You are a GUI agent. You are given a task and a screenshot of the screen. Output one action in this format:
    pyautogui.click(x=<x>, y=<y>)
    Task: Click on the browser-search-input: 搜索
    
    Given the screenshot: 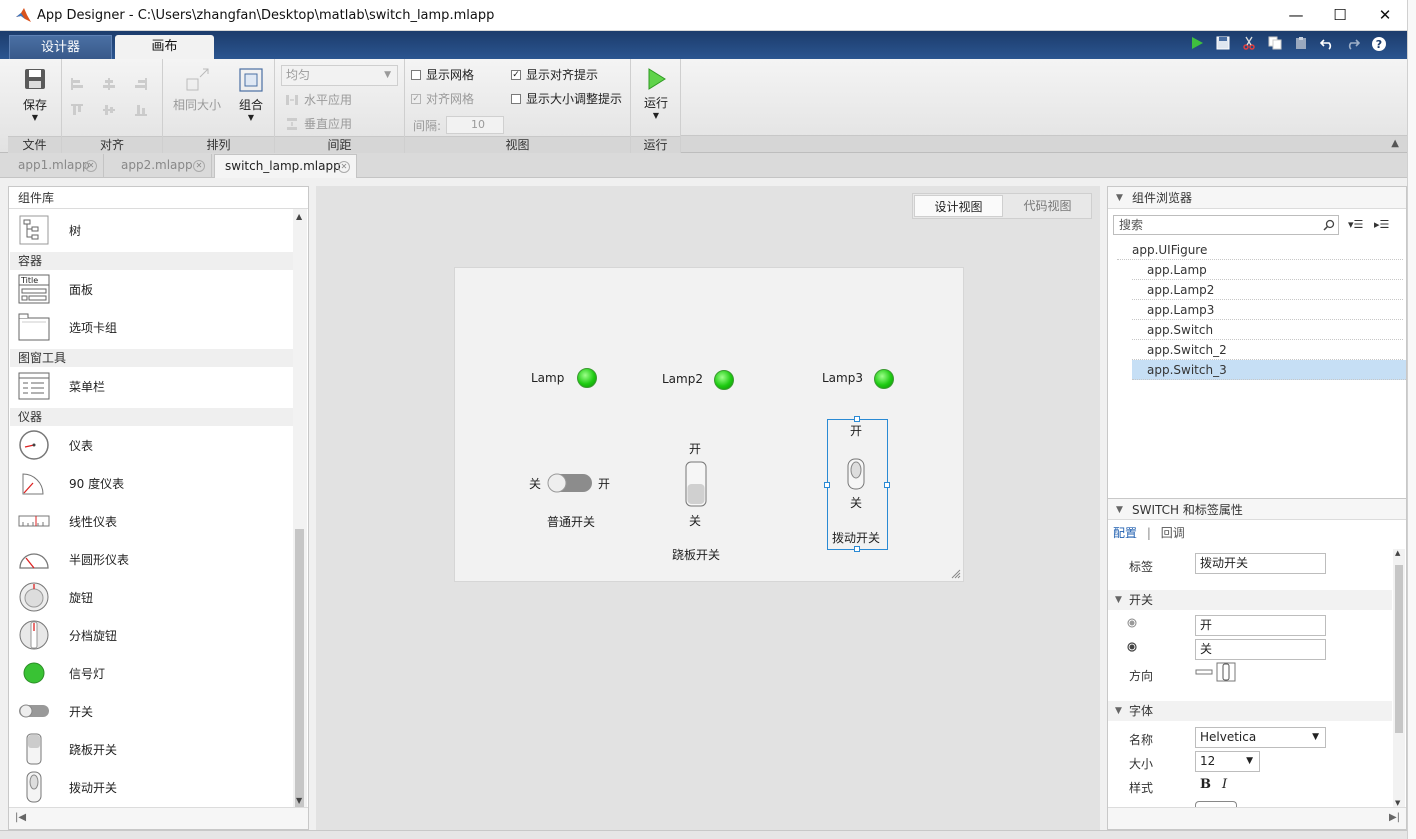 What is the action you would take?
    pyautogui.click(x=1226, y=225)
    